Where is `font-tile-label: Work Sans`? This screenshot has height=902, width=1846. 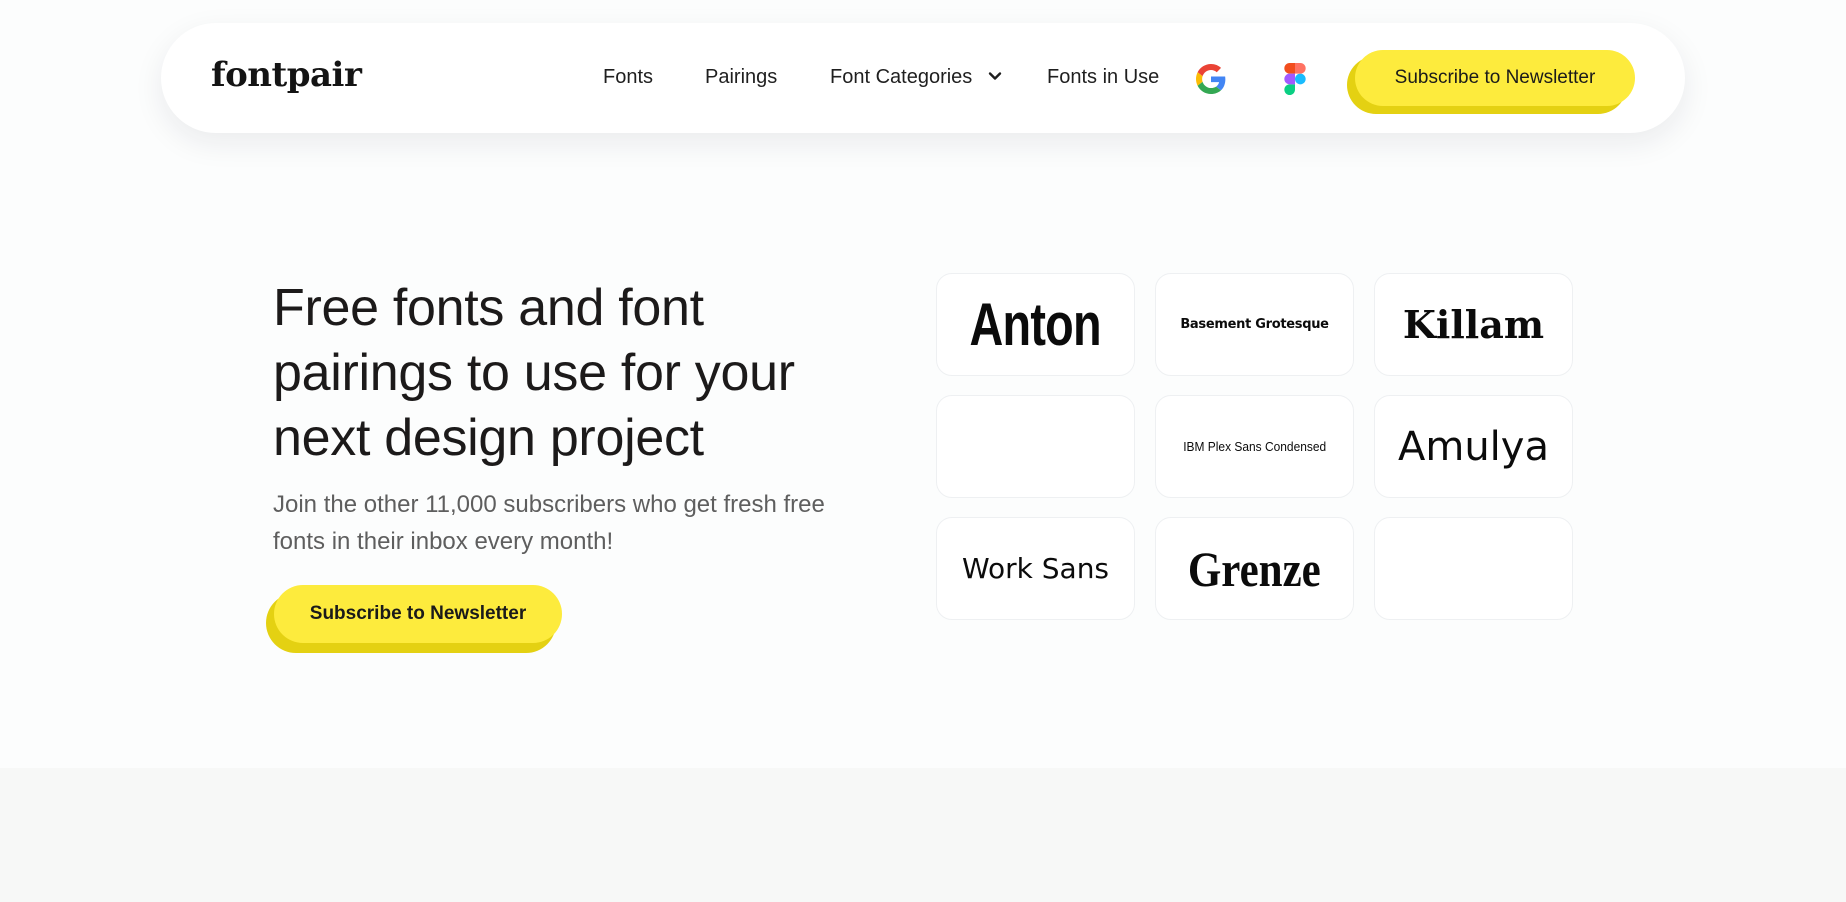
font-tile-label: Work Sans is located at coordinates (1035, 568).